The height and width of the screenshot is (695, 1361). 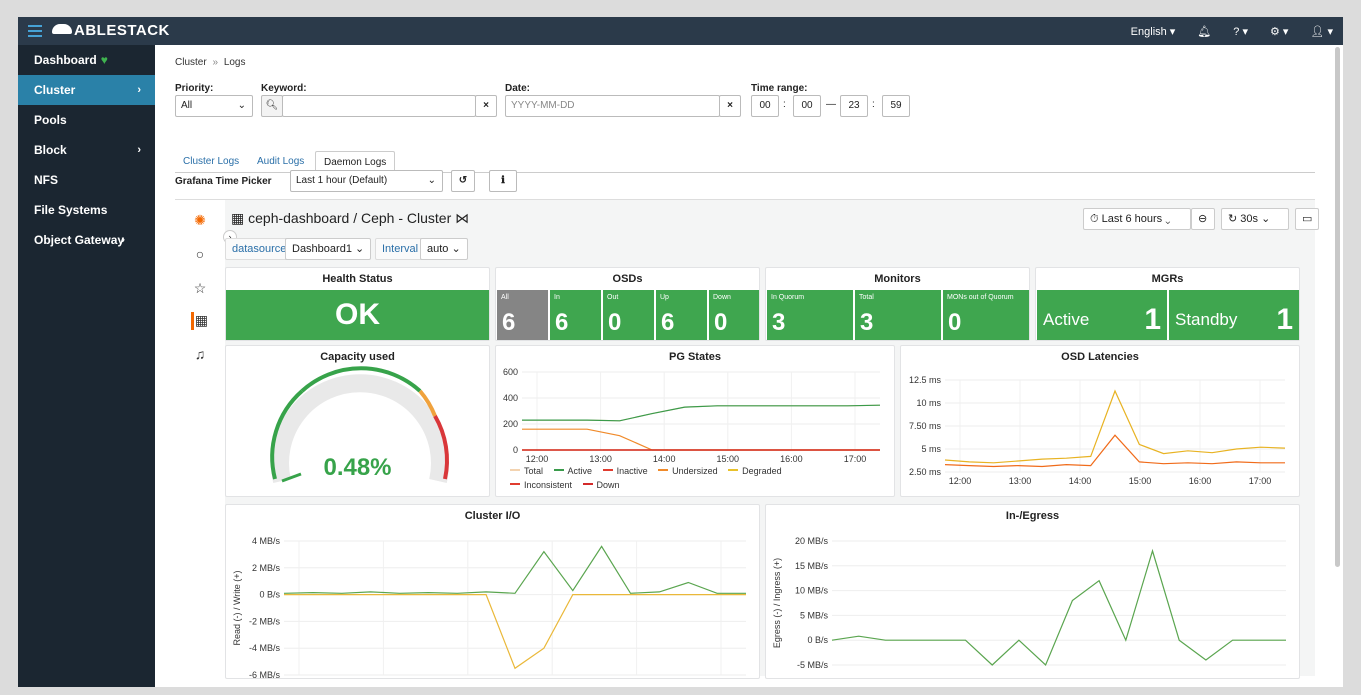 I want to click on alert-bell-icon: ♫, so click(x=200, y=355).